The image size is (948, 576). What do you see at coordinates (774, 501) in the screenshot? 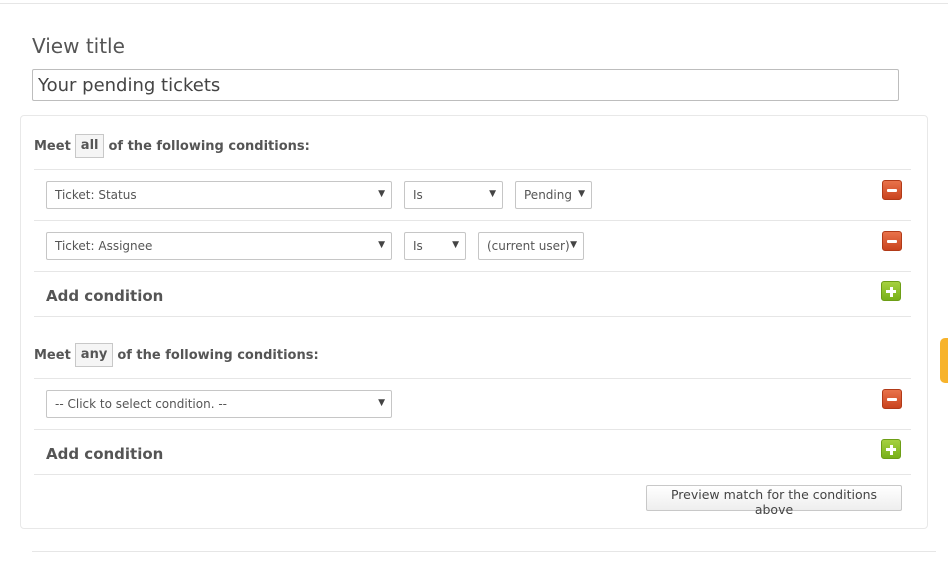
I see `preview-match-button: Preview match for the conditions above` at bounding box center [774, 501].